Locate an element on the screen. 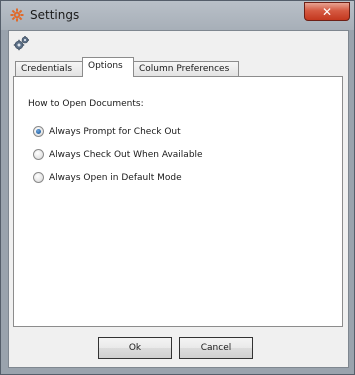 The height and width of the screenshot is (375, 355). radio-checkout-when-available: Always Check Out When Available is located at coordinates (118, 154).